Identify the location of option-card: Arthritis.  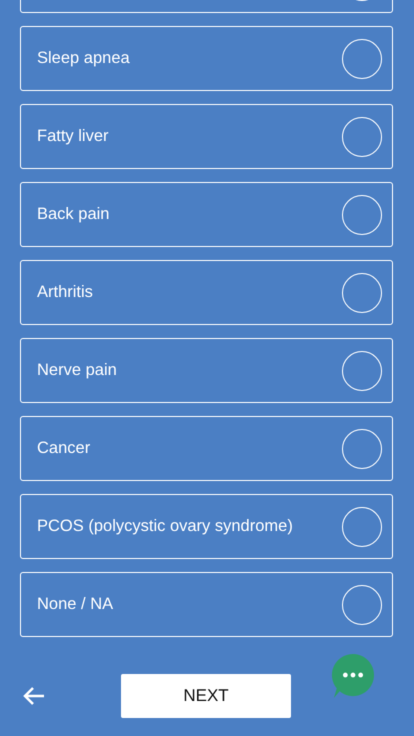
(206, 292).